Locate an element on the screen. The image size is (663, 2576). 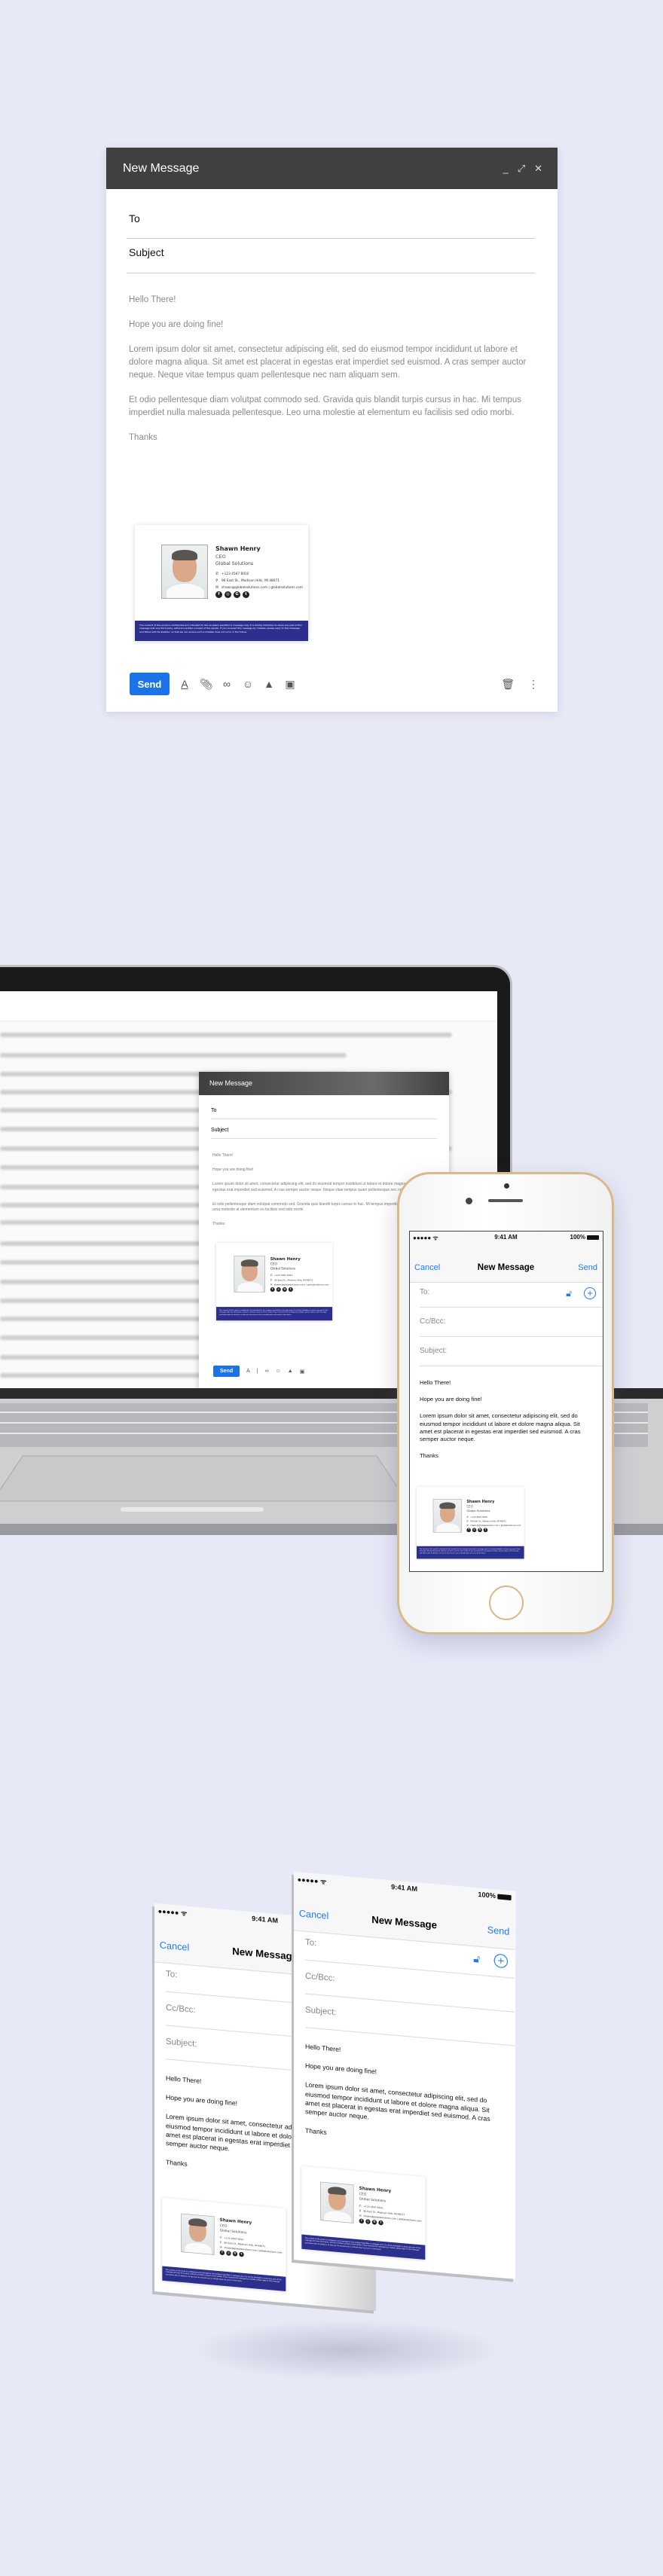
more-icon: ⋮ is located at coordinates (533, 684).